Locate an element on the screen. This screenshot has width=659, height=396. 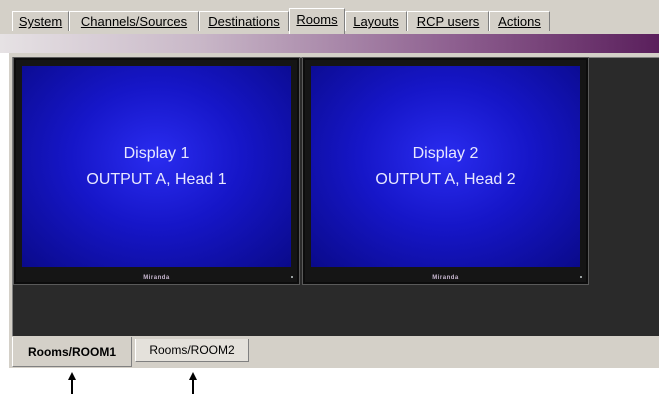
header-gradient-strip is located at coordinates (329, 43).